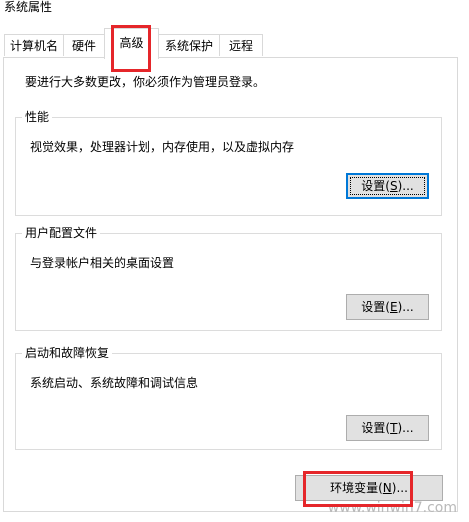  I want to click on window-title: 系统属性, so click(28, 7).